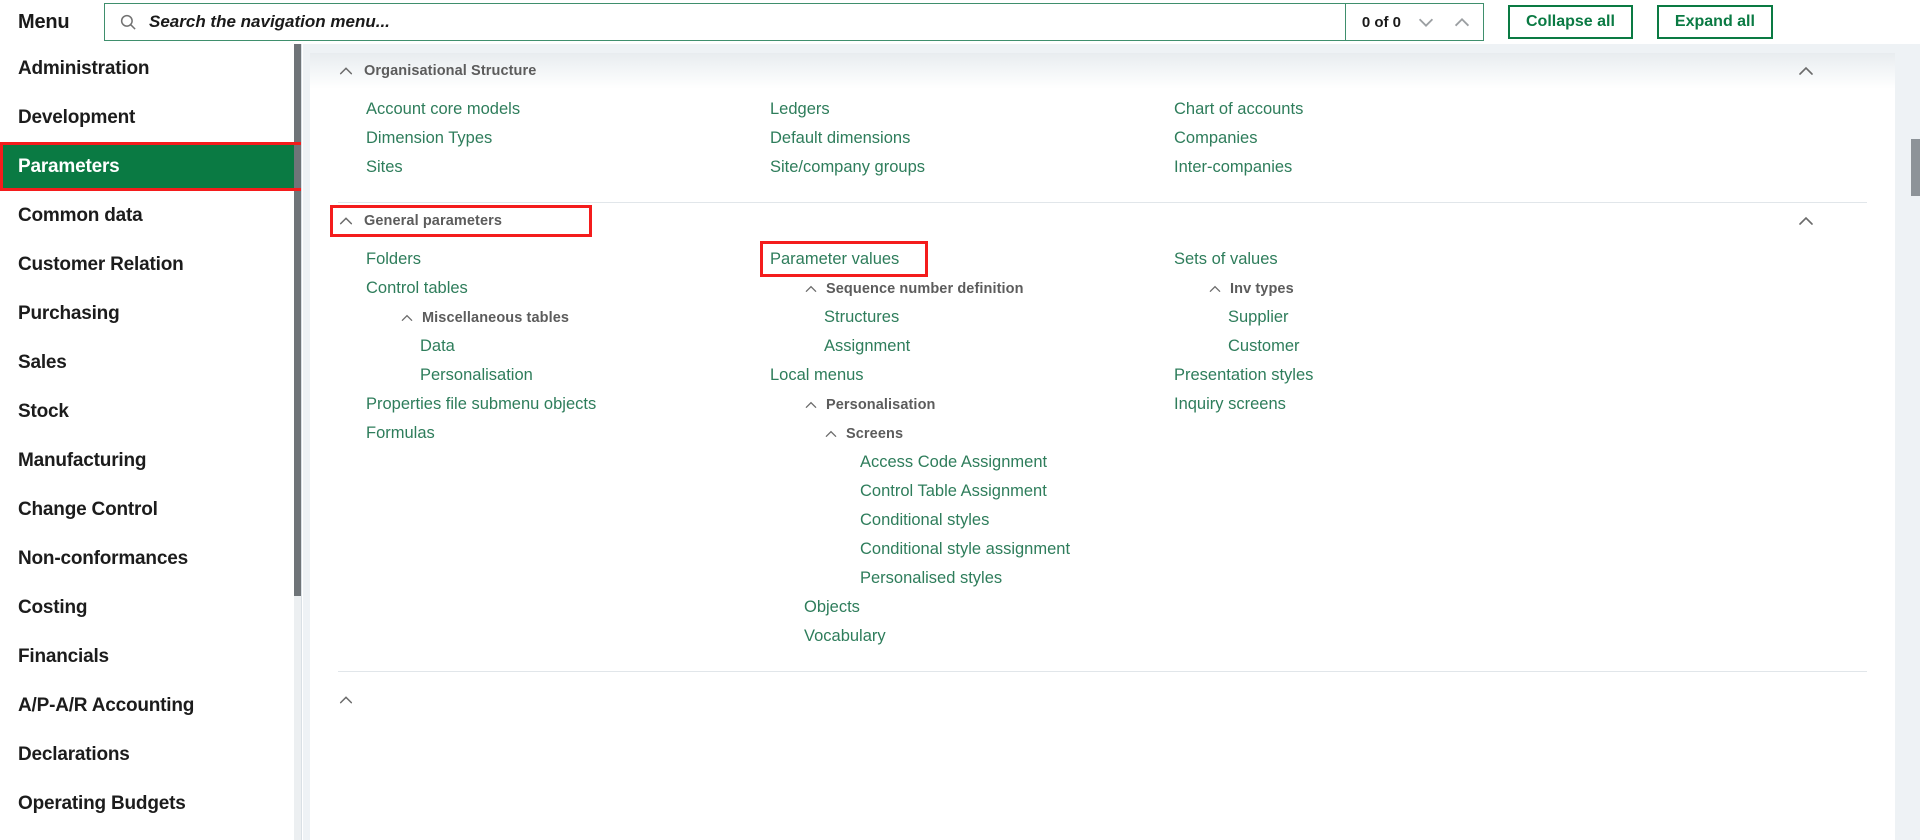 The image size is (1920, 840). What do you see at coordinates (150, 166) in the screenshot?
I see `sidebar-item-parameters: Parameters` at bounding box center [150, 166].